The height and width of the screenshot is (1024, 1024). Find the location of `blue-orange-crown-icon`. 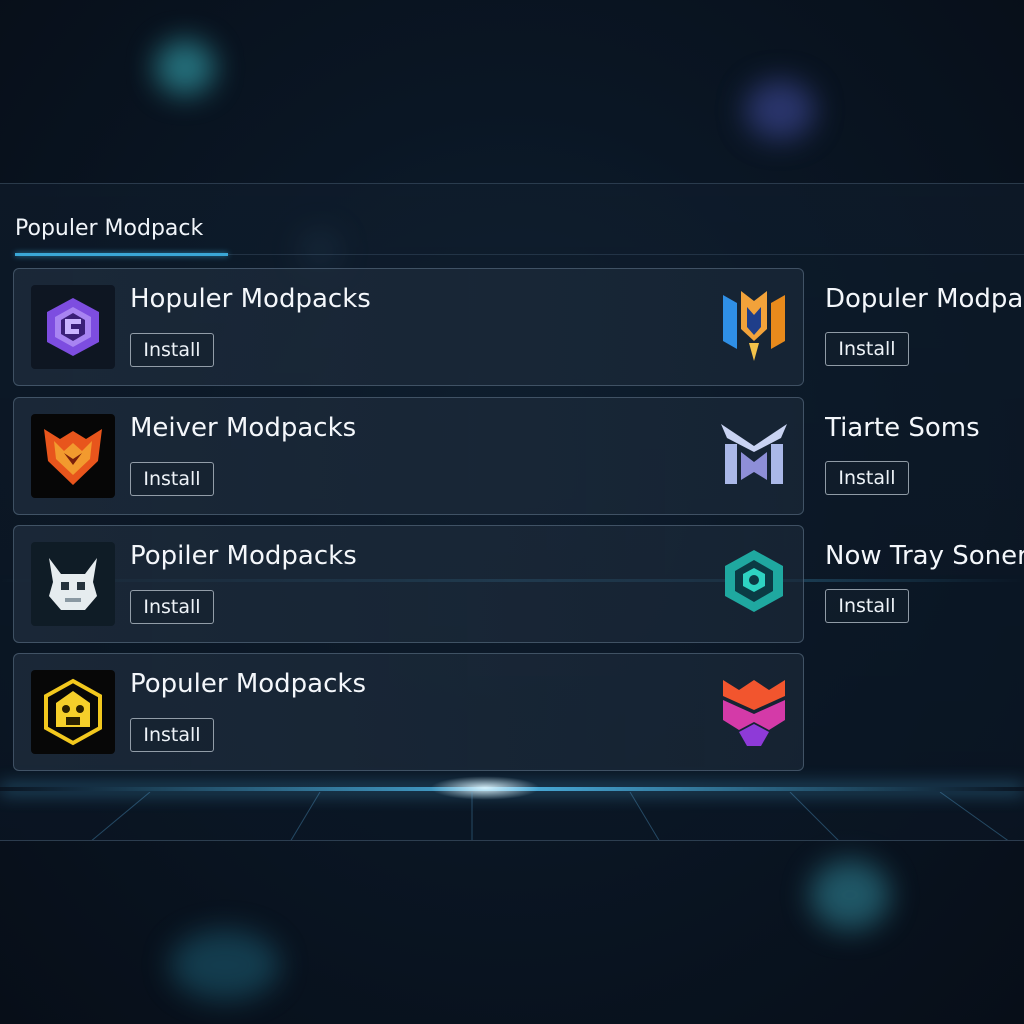

blue-orange-crown-icon is located at coordinates (754, 326).